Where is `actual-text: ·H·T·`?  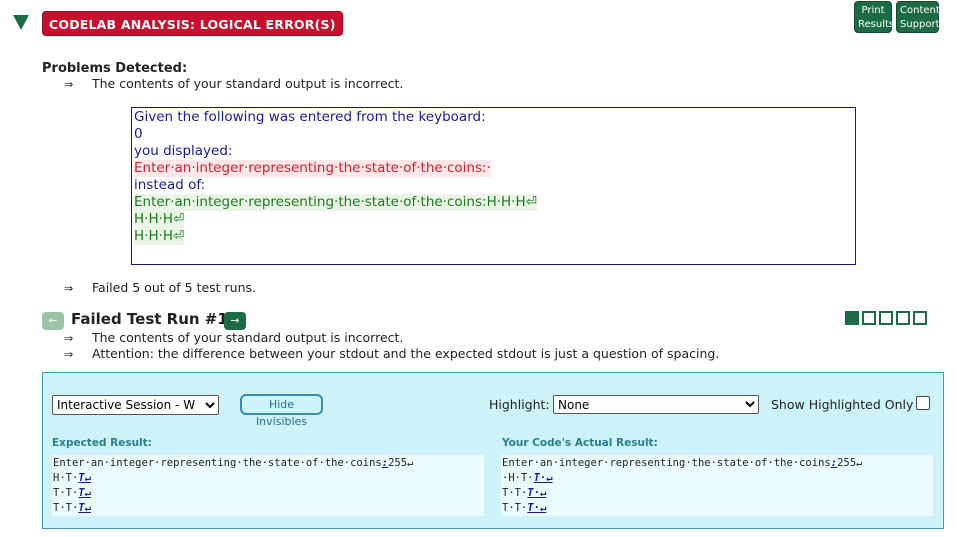
actual-text: ·H·T· is located at coordinates (518, 478).